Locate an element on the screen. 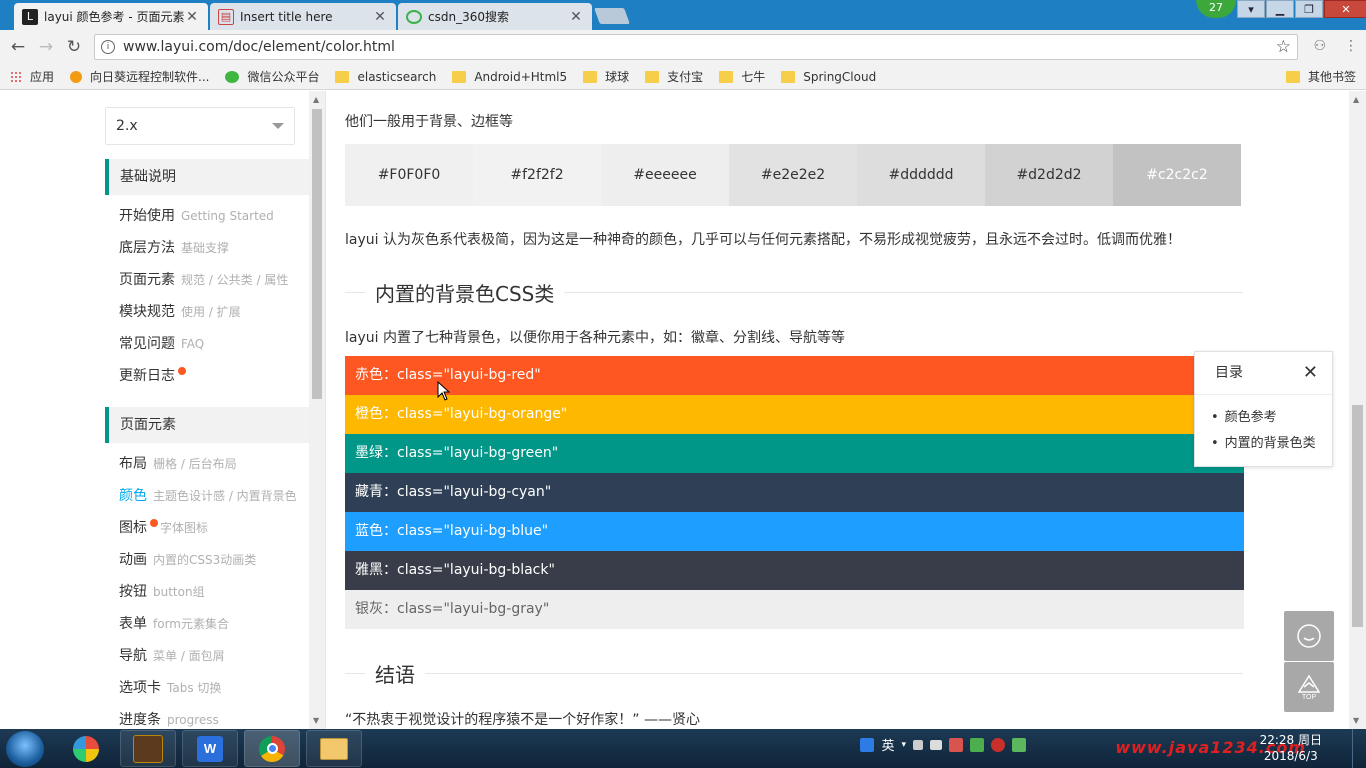 The width and height of the screenshot is (1366, 768). reload-icon: ↻ is located at coordinates (74, 47).